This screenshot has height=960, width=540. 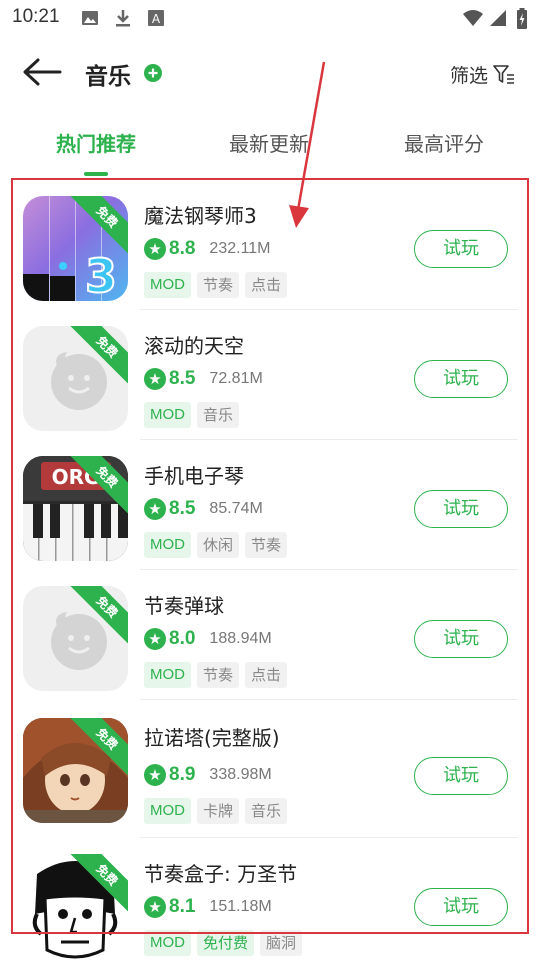 I want to click on app-name: 魔法钢琴师3, so click(x=200, y=216).